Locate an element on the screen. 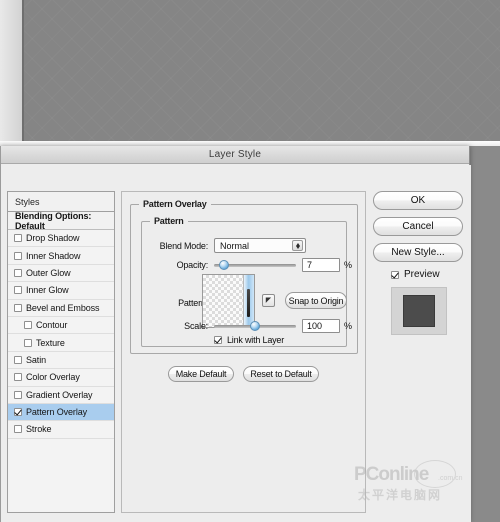  pattern-preset-menu-button: ◤ is located at coordinates (268, 300).